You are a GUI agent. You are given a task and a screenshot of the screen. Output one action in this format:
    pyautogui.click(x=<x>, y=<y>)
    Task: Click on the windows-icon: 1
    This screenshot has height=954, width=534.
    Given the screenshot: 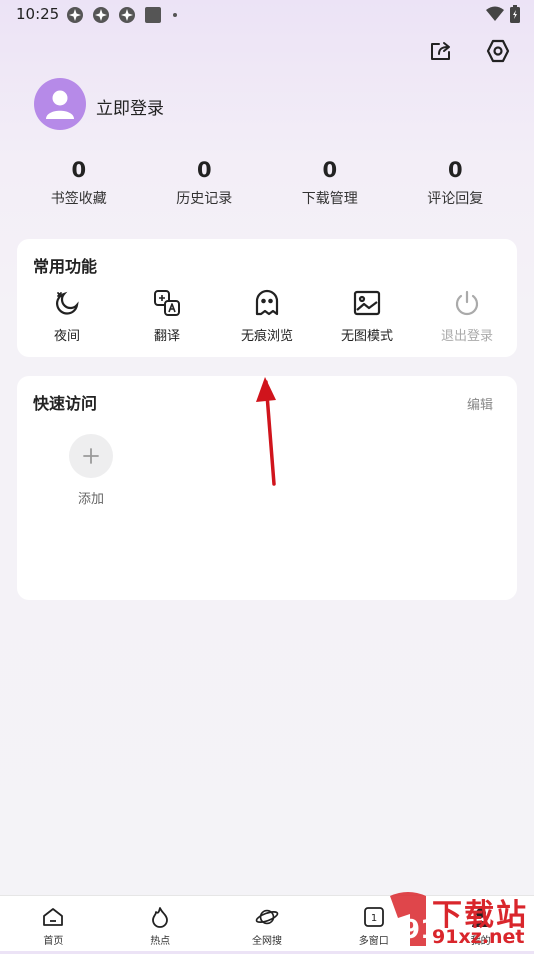 What is the action you would take?
    pyautogui.click(x=374, y=917)
    